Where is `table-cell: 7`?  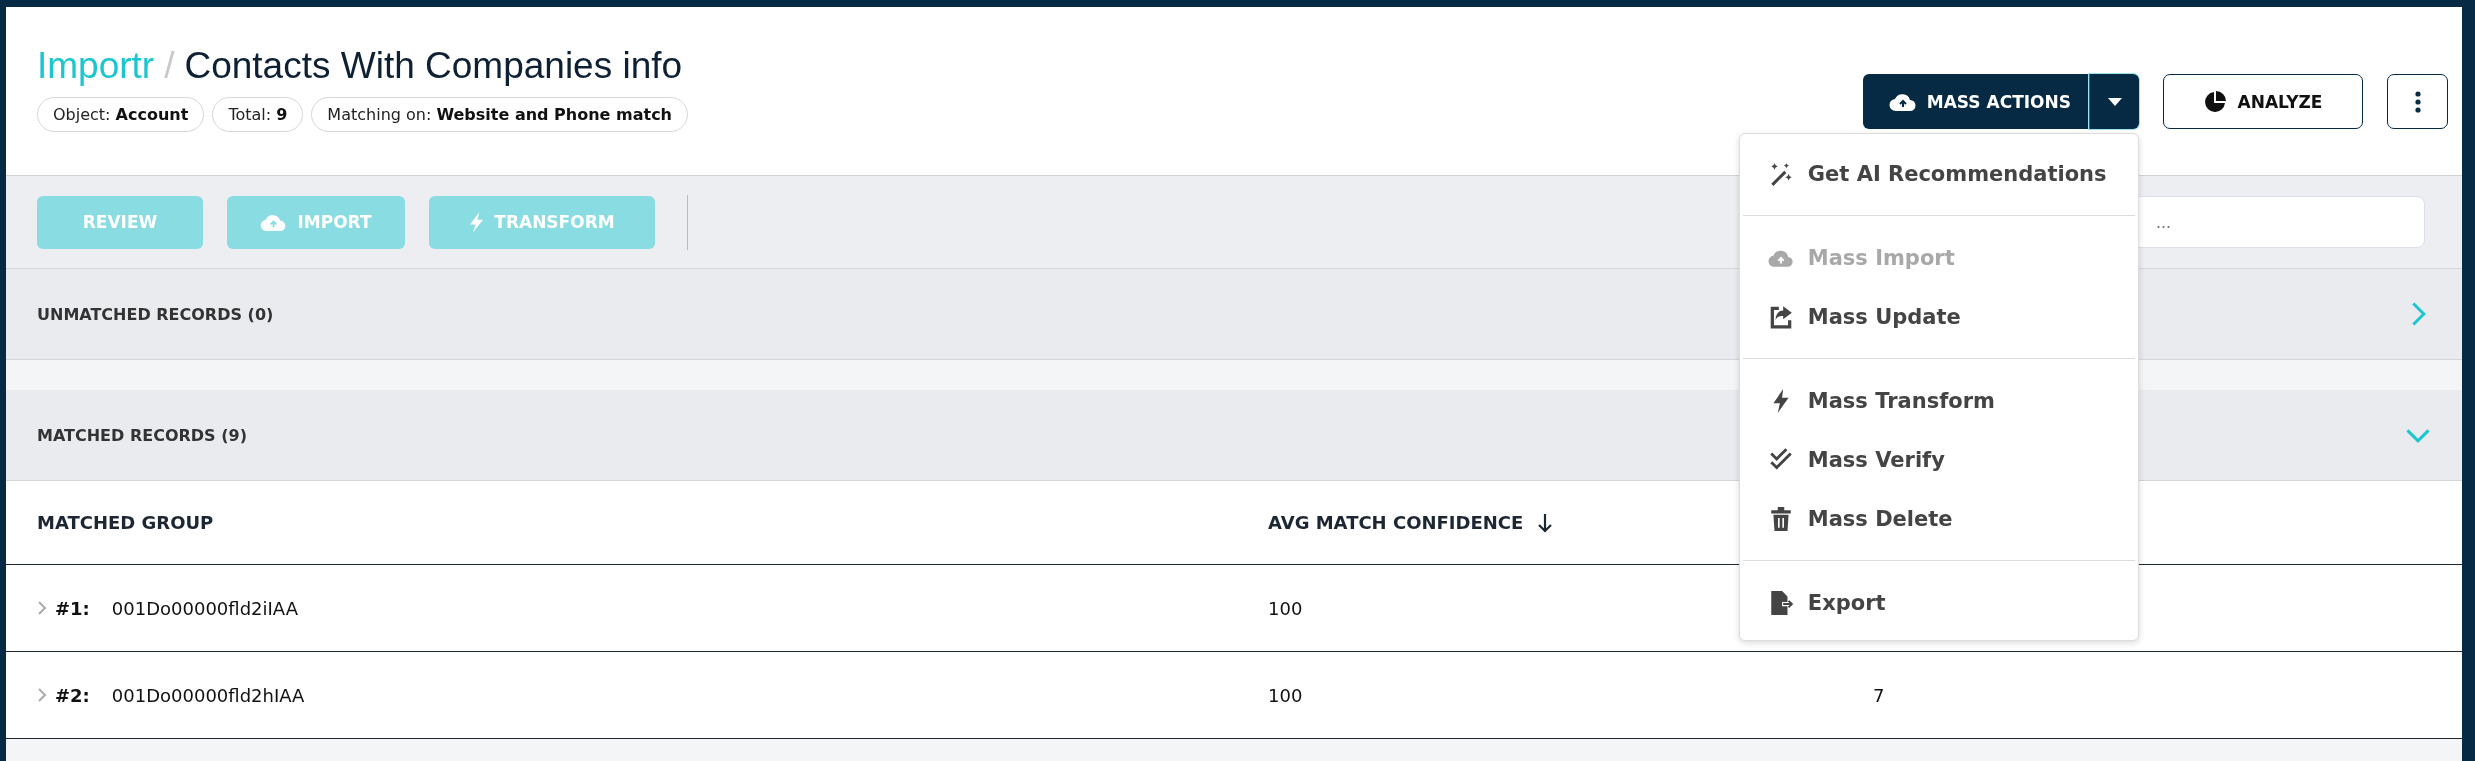 table-cell: 7 is located at coordinates (1879, 695).